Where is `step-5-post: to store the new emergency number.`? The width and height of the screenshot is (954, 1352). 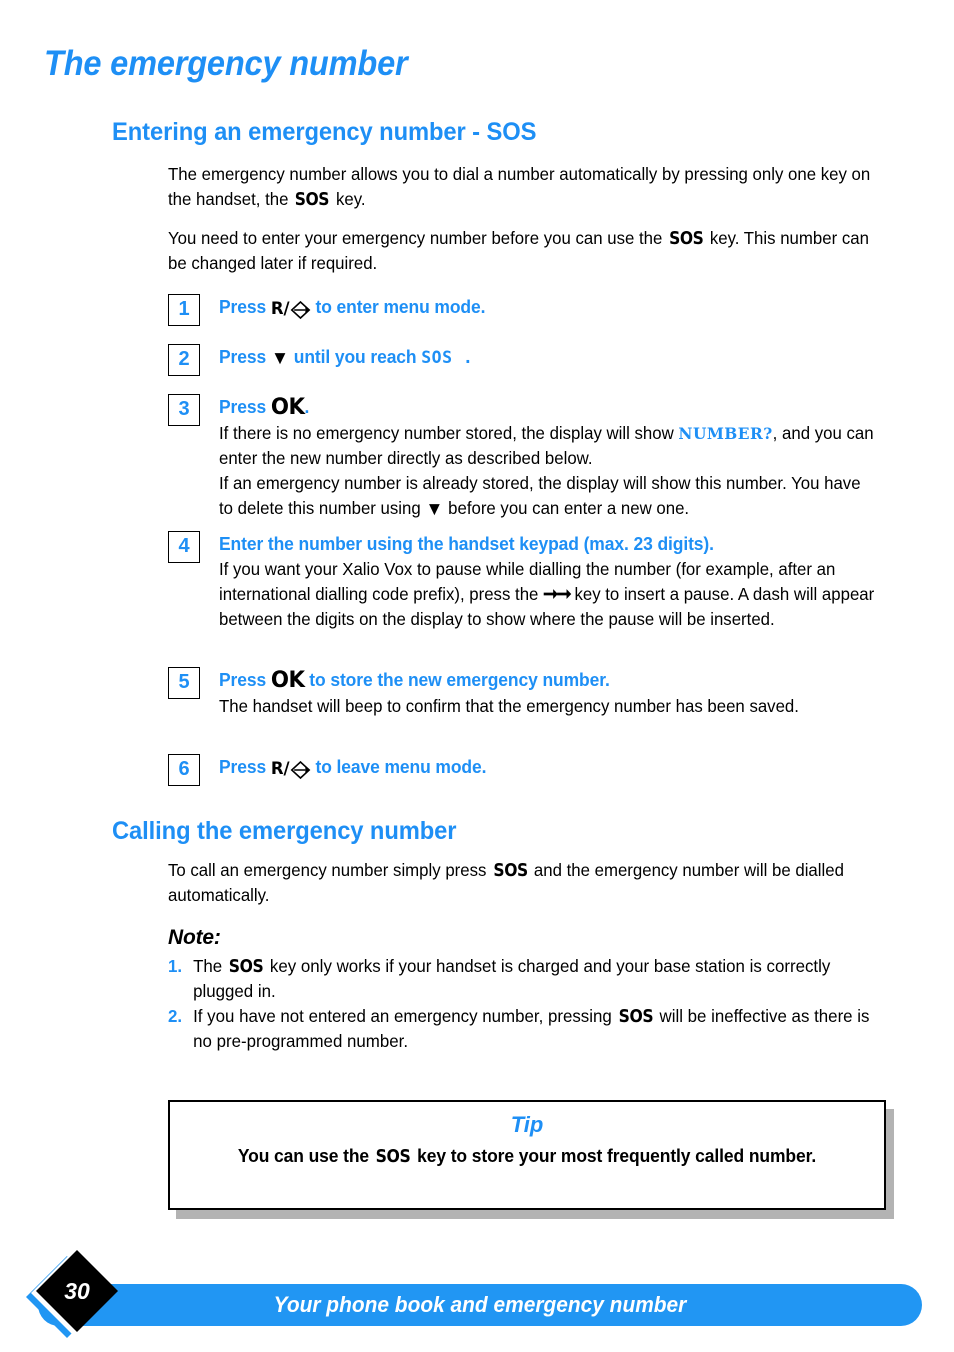
step-5-post: to store the new emergency number. is located at coordinates (457, 680).